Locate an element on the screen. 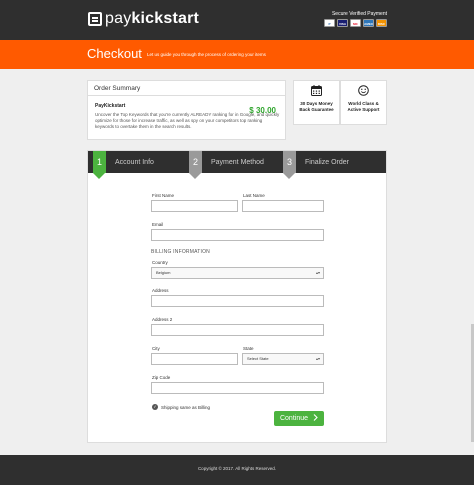 This screenshot has height=485, width=474. state-select: Select State ▴▾ is located at coordinates (283, 359).